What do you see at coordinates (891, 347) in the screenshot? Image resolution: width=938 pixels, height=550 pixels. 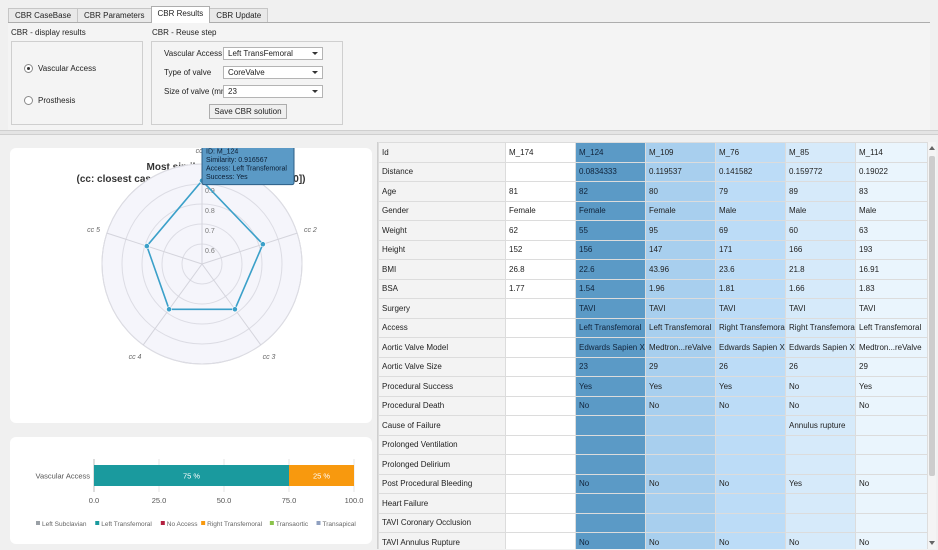 I see `table-cell: Medtron...reValve` at bounding box center [891, 347].